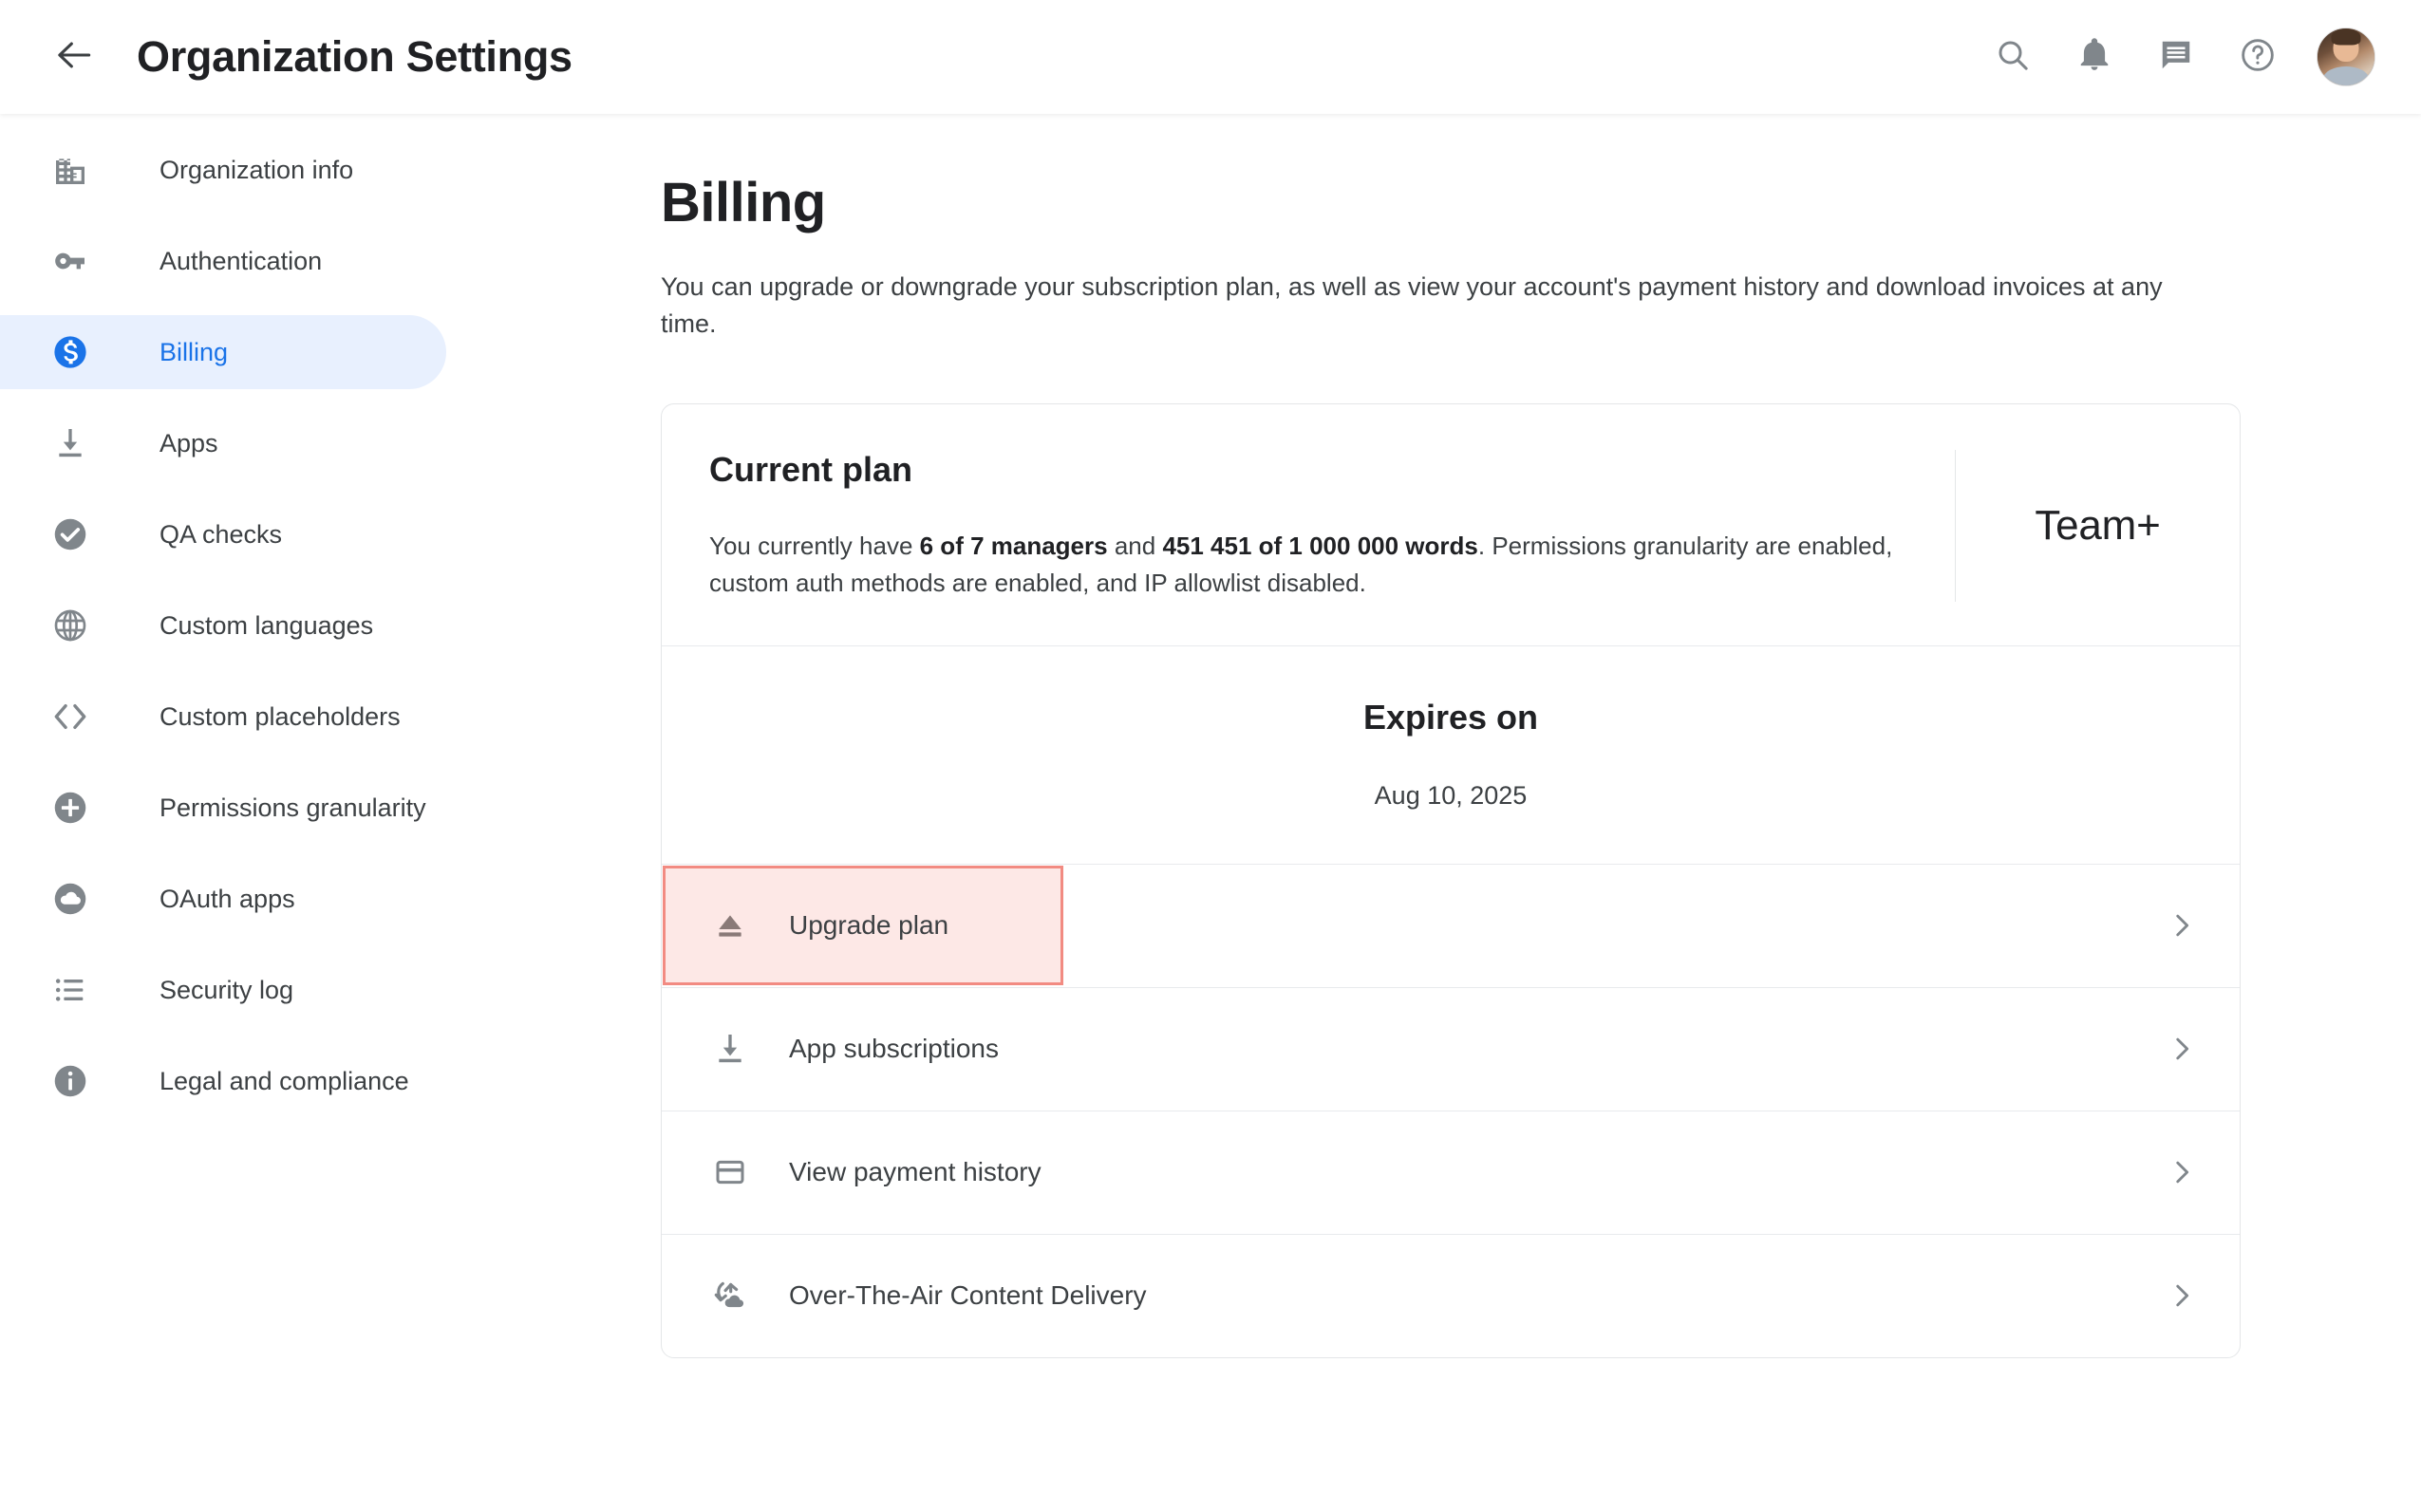 This screenshot has width=2421, height=1512. I want to click on chat-message-icon, so click(2176, 58).